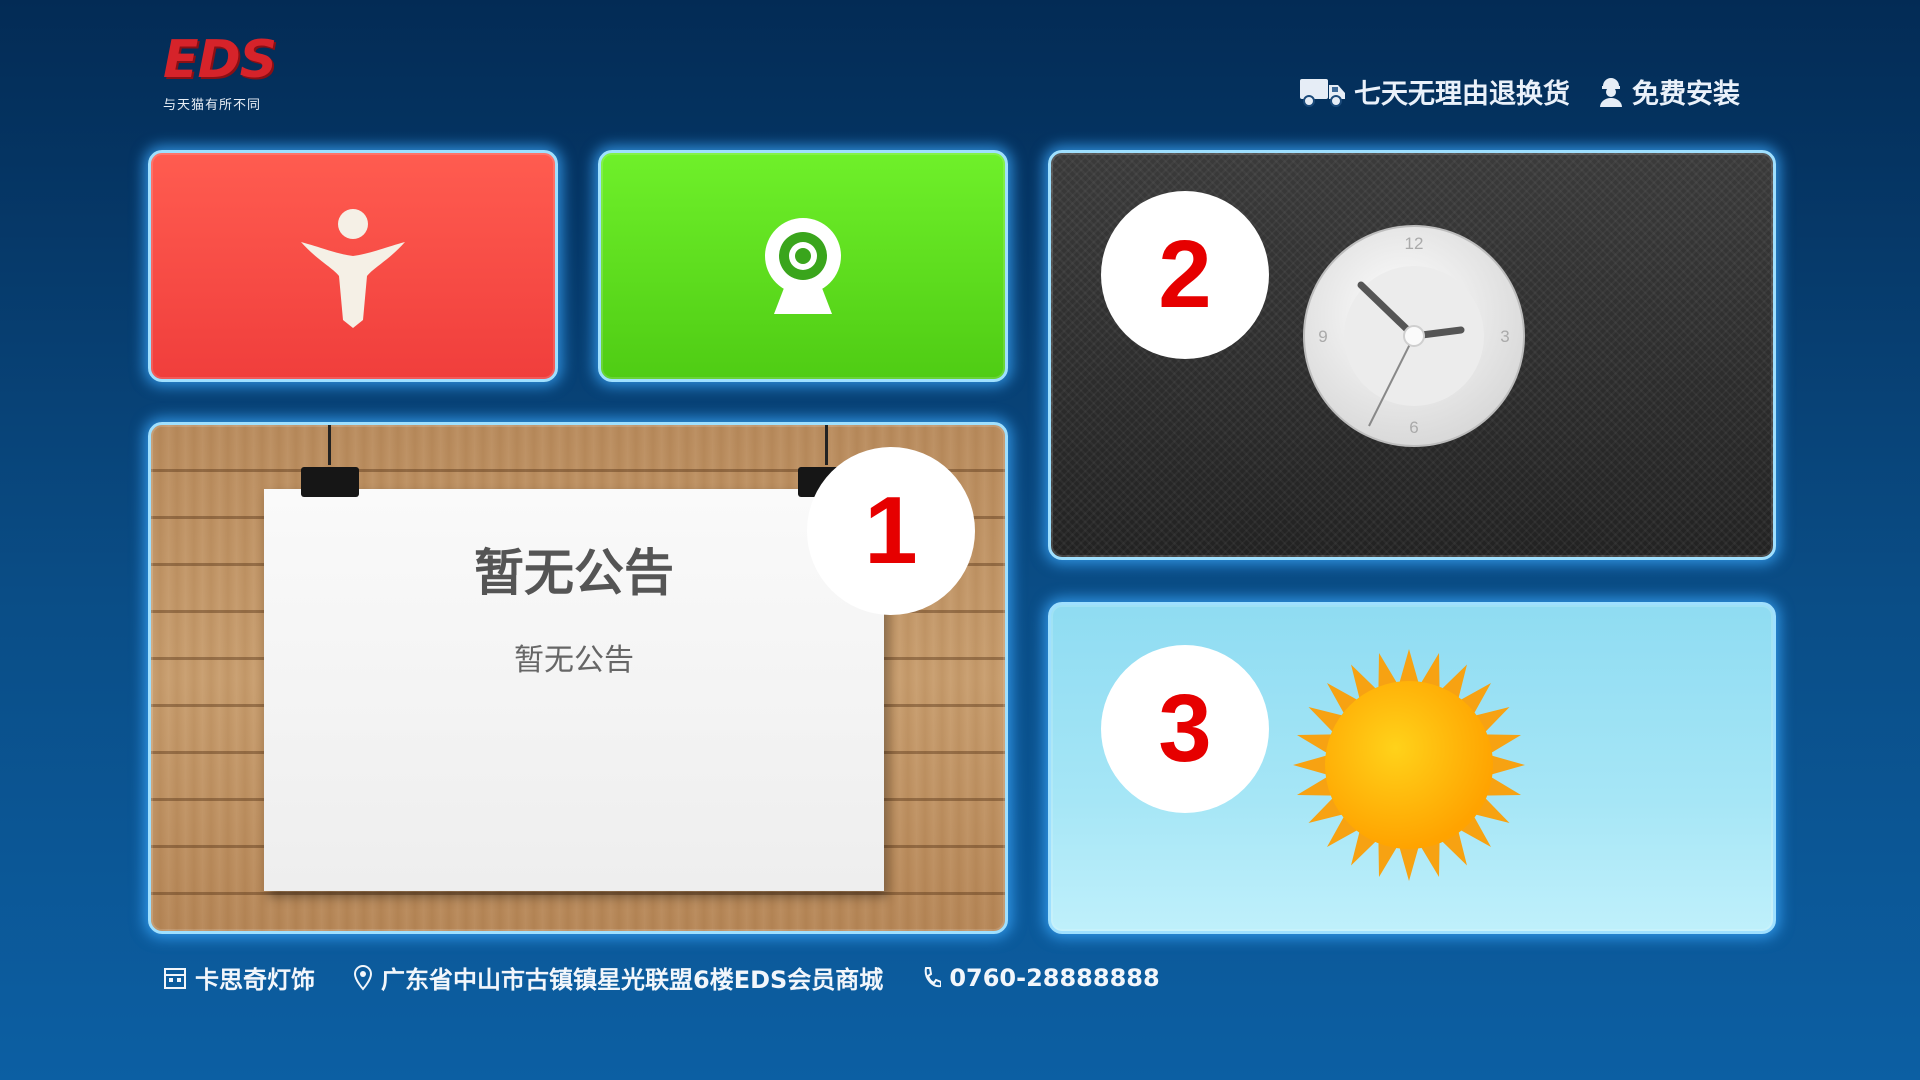  Describe the element at coordinates (933, 976) in the screenshot. I see `phone-icon` at that location.